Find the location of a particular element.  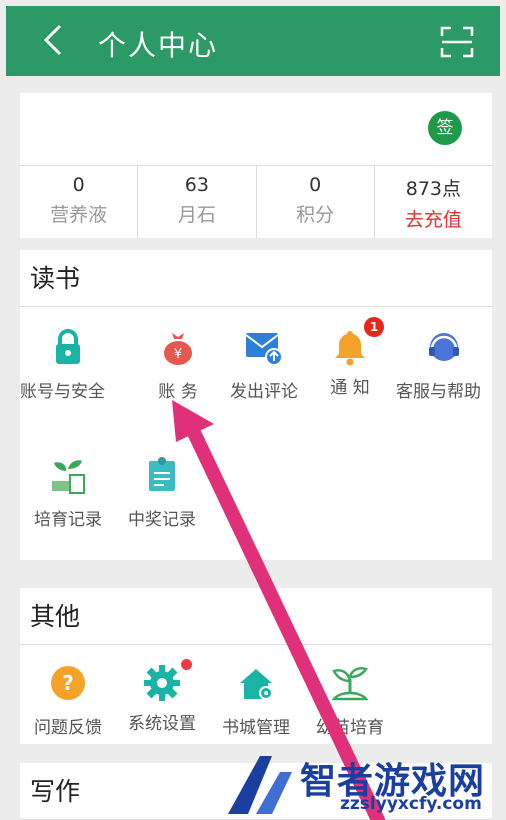

bell-icon is located at coordinates (350, 348).